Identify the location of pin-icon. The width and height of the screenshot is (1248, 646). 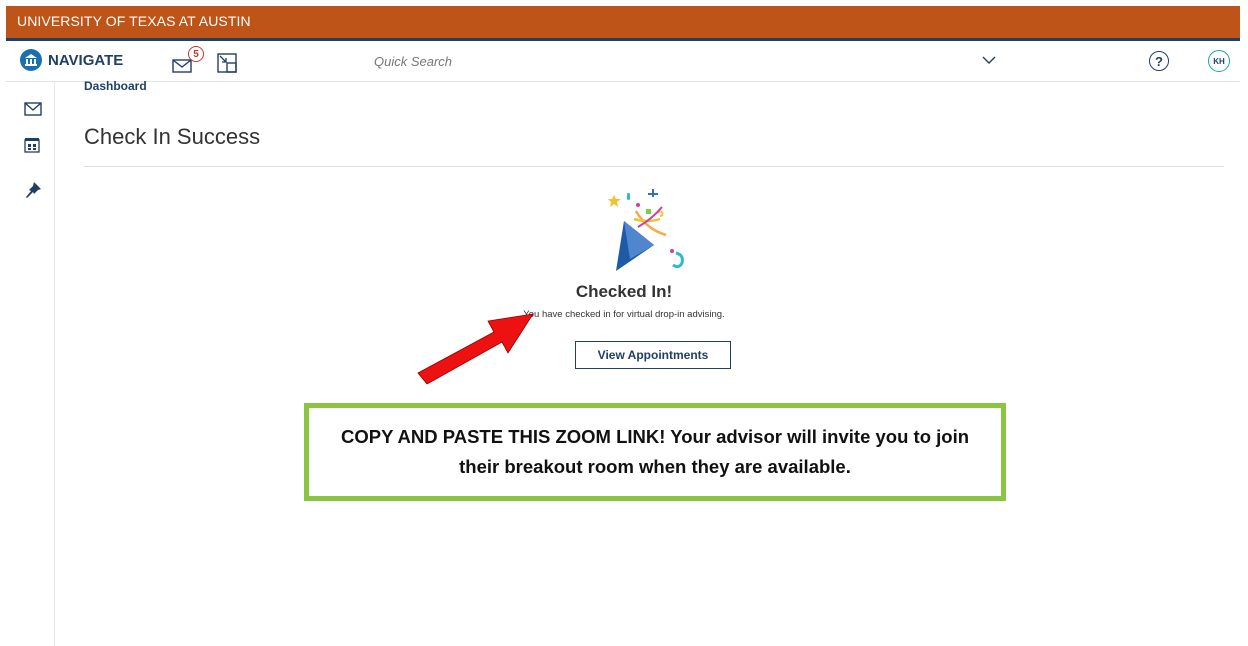
(33, 190).